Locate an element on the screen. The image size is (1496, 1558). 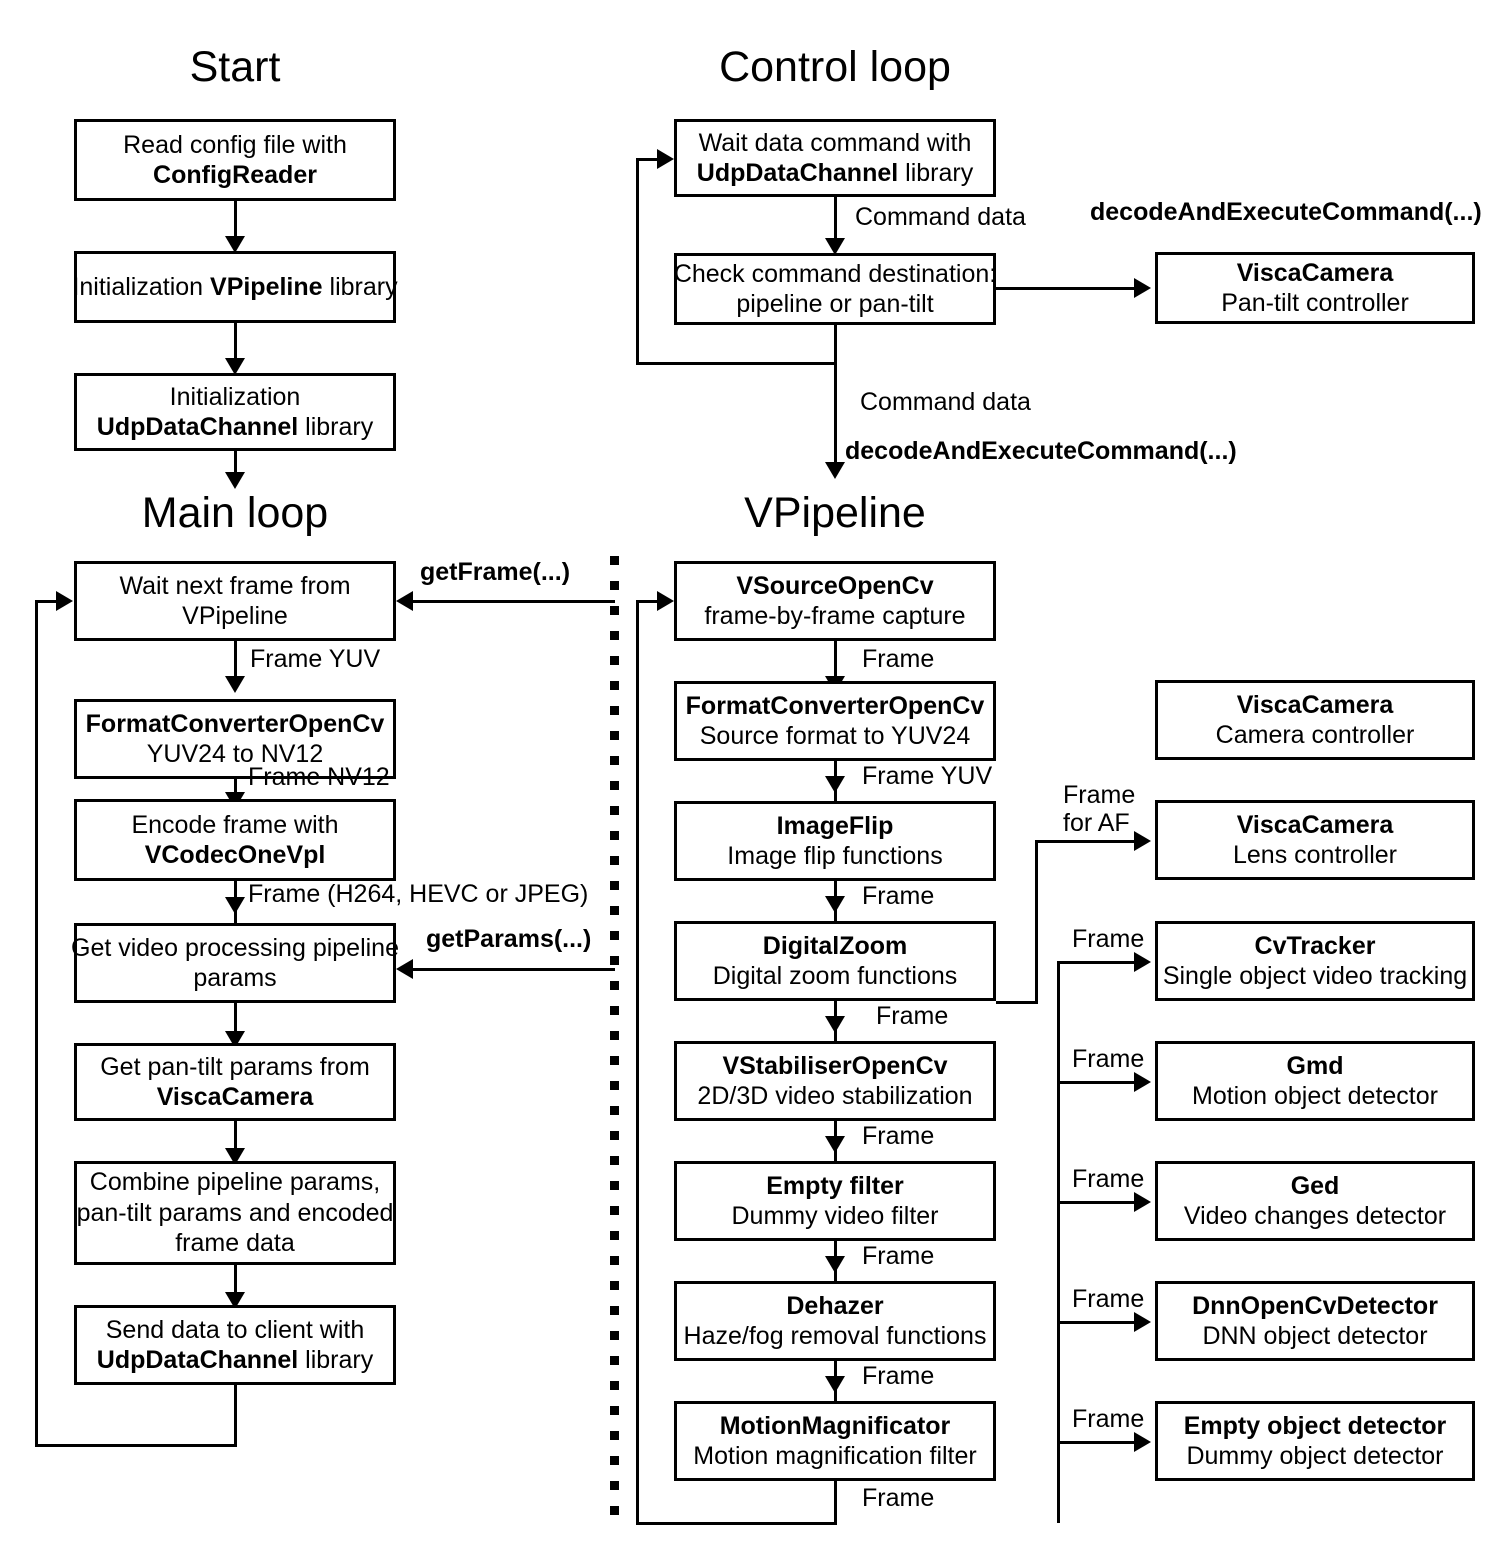
node-vsourceopencv: VSourceOpenCv frame-by-frame capture is located at coordinates (835, 601).